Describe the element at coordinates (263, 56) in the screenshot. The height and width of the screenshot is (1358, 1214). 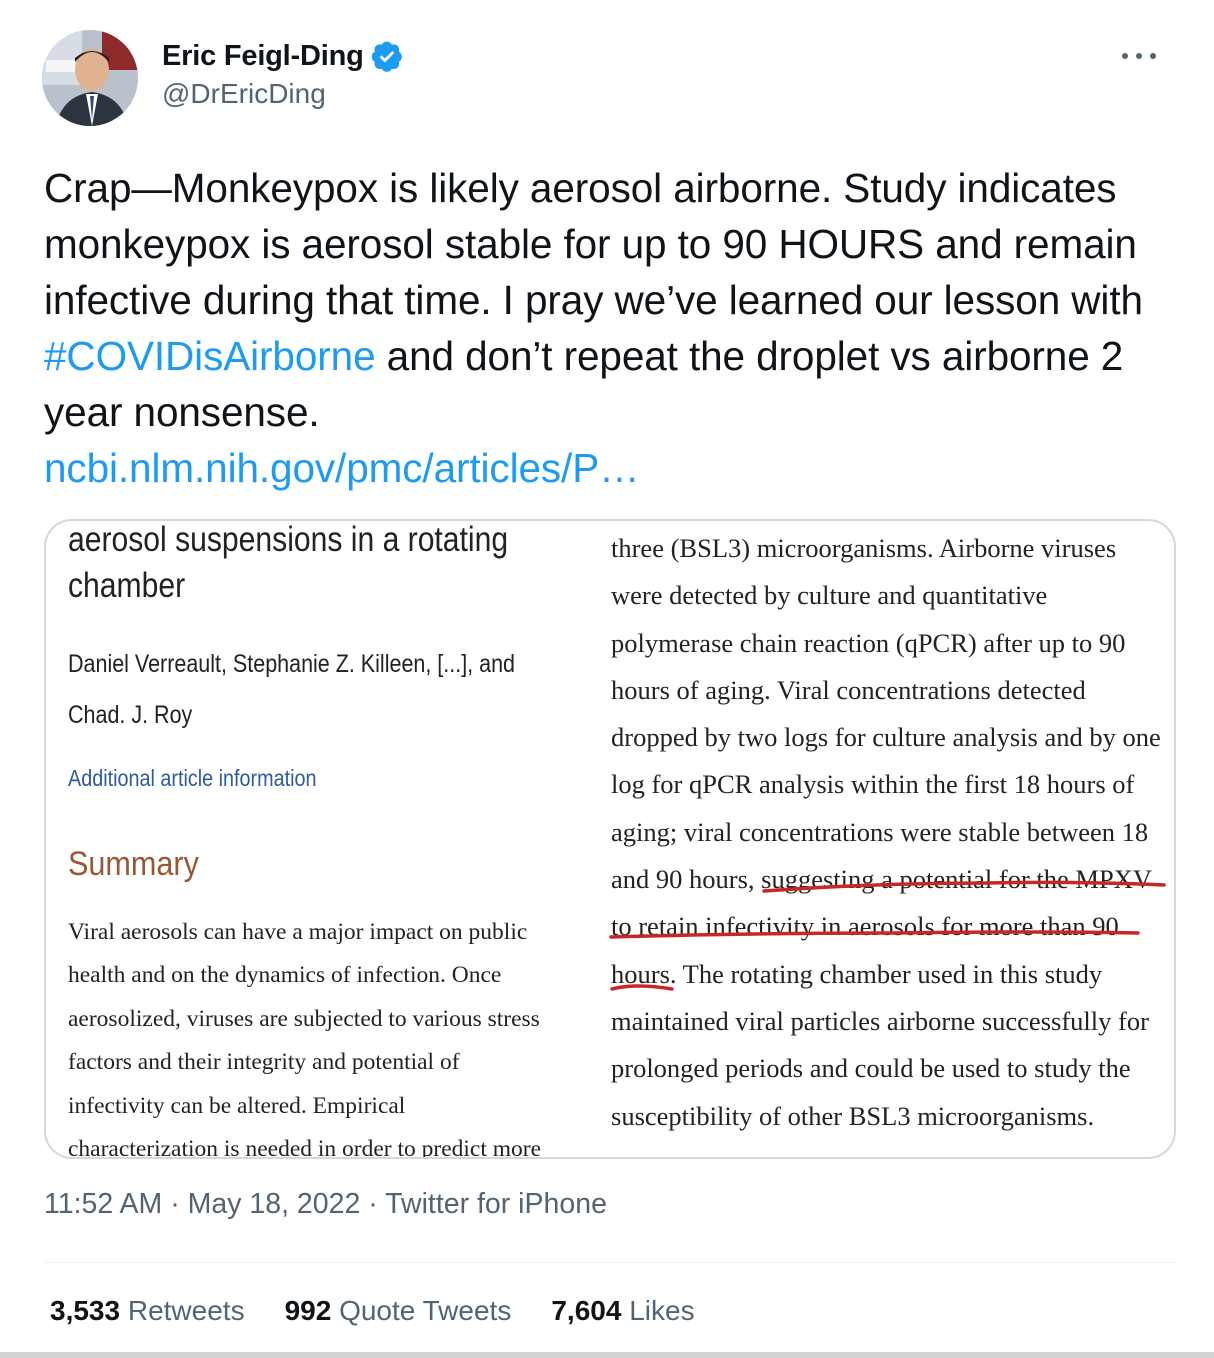
I see `author-display-name: Eric Feigl-Ding` at that location.